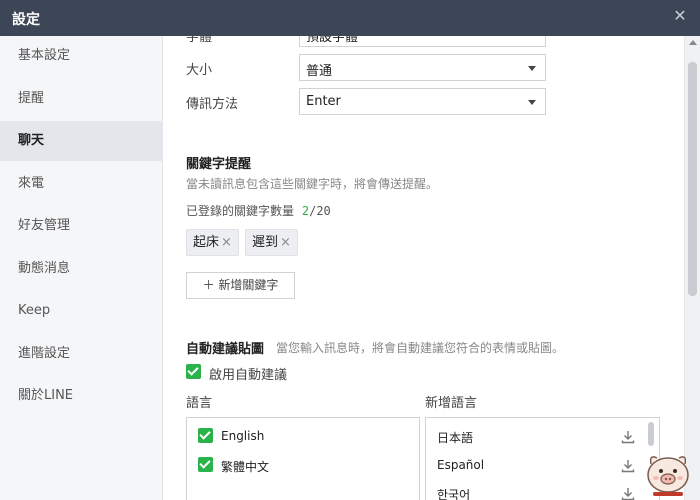  What do you see at coordinates (81, 99) in the screenshot?
I see `sidebar-item-notifications: 提醒` at bounding box center [81, 99].